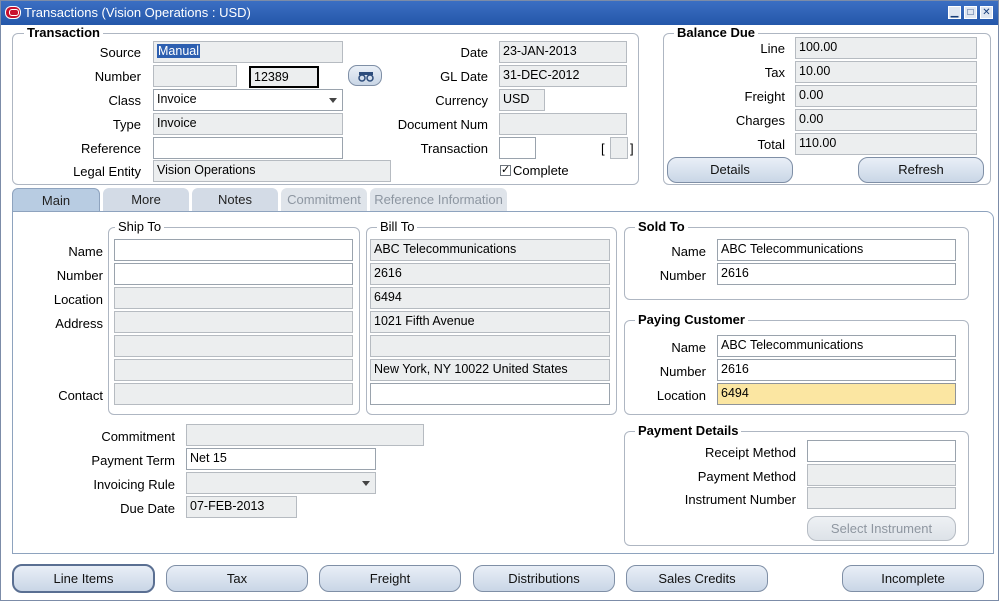 Image resolution: width=999 pixels, height=601 pixels. What do you see at coordinates (126, 124) in the screenshot?
I see `type-label: Type` at bounding box center [126, 124].